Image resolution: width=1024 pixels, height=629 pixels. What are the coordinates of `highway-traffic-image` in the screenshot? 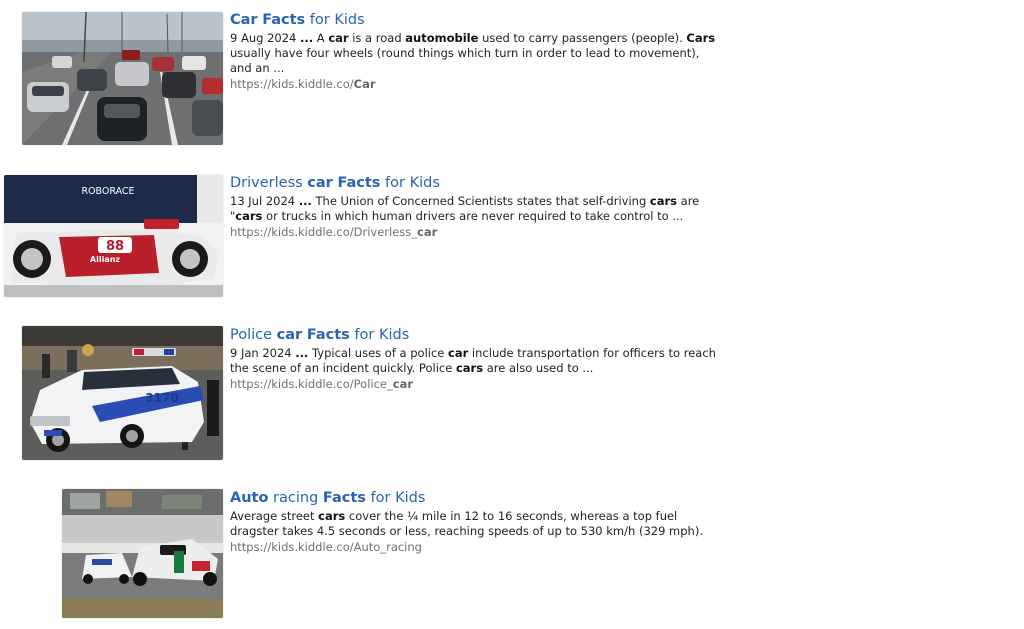 It's located at (122, 78).